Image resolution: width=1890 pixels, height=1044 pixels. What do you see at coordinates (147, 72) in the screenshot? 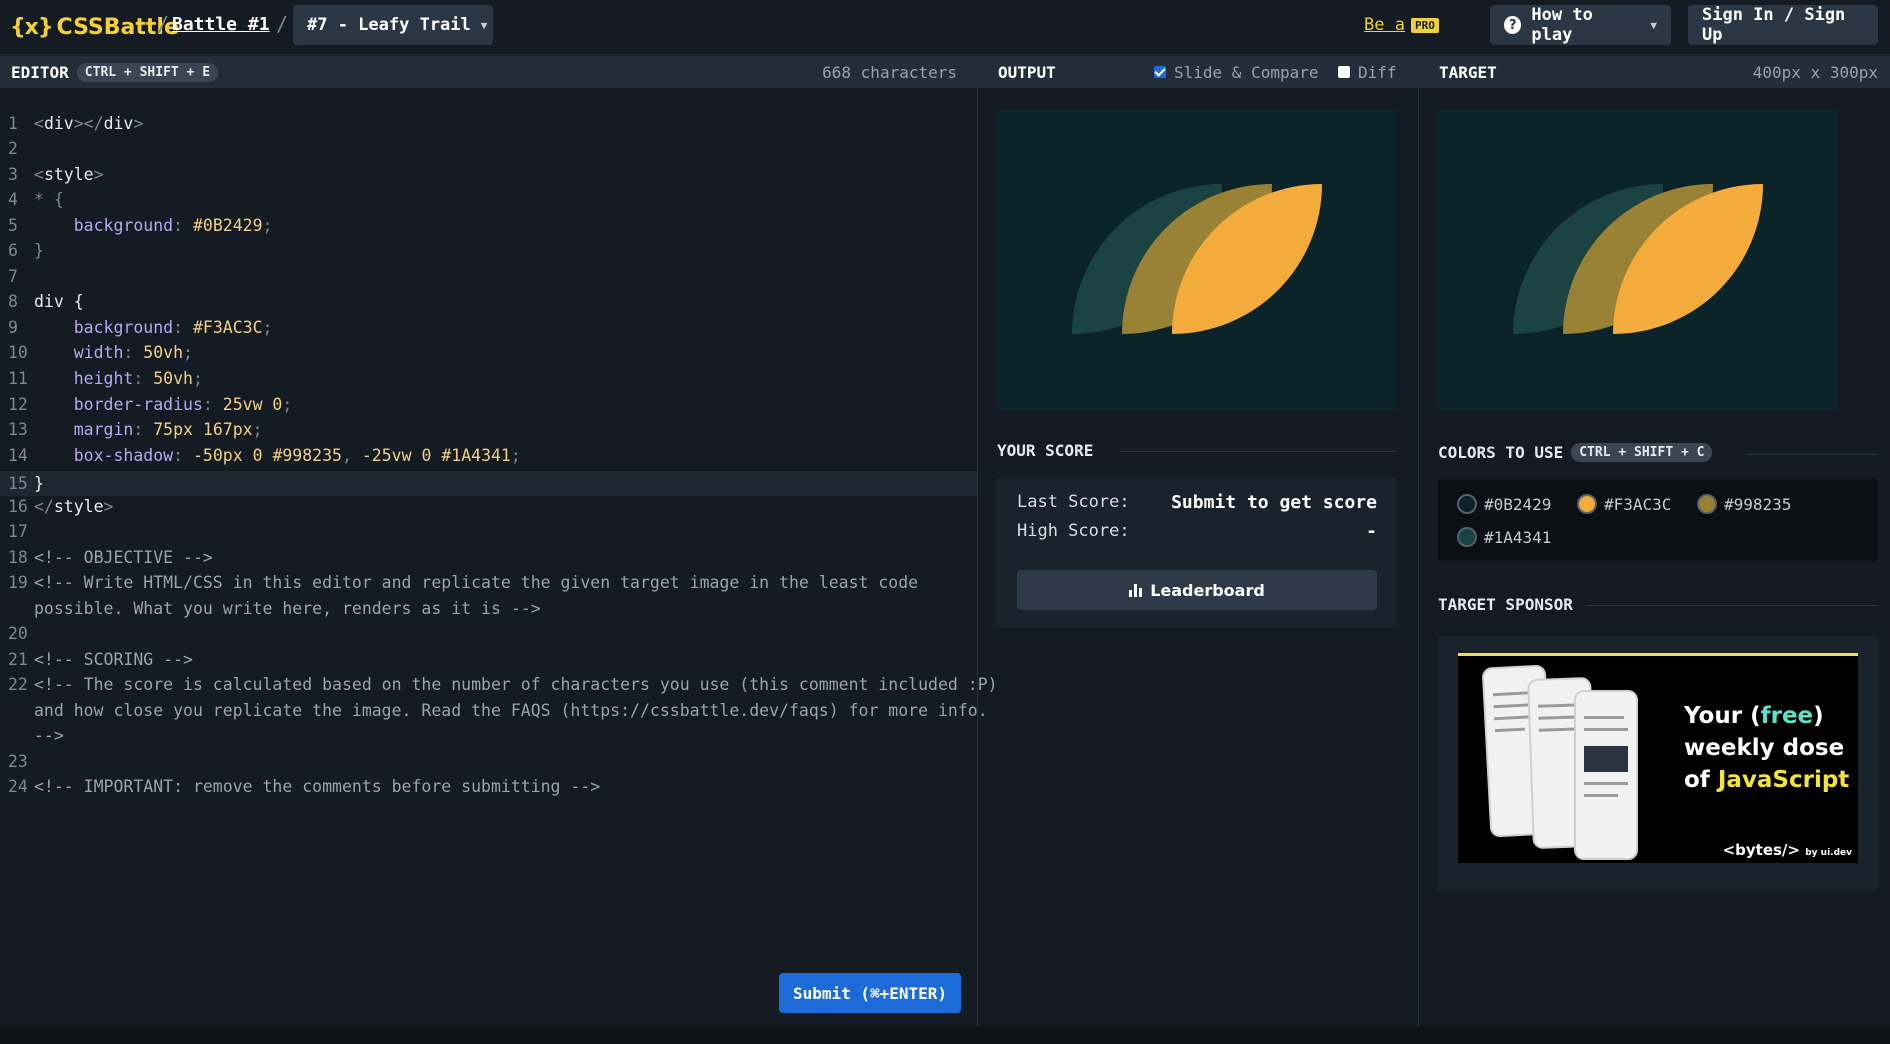
I see `editor-shortcut-badge: CTRL + SHIFT + E` at bounding box center [147, 72].